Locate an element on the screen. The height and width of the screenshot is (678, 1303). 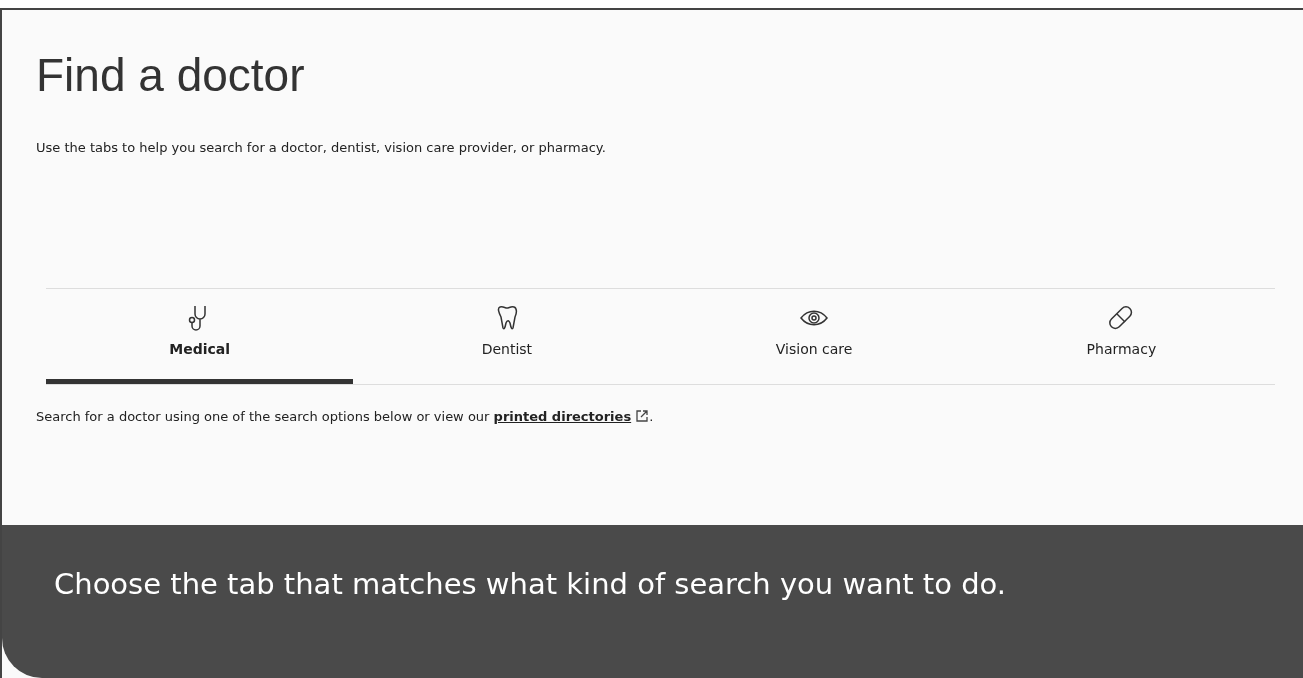
tab: Dentist is located at coordinates (507, 343).